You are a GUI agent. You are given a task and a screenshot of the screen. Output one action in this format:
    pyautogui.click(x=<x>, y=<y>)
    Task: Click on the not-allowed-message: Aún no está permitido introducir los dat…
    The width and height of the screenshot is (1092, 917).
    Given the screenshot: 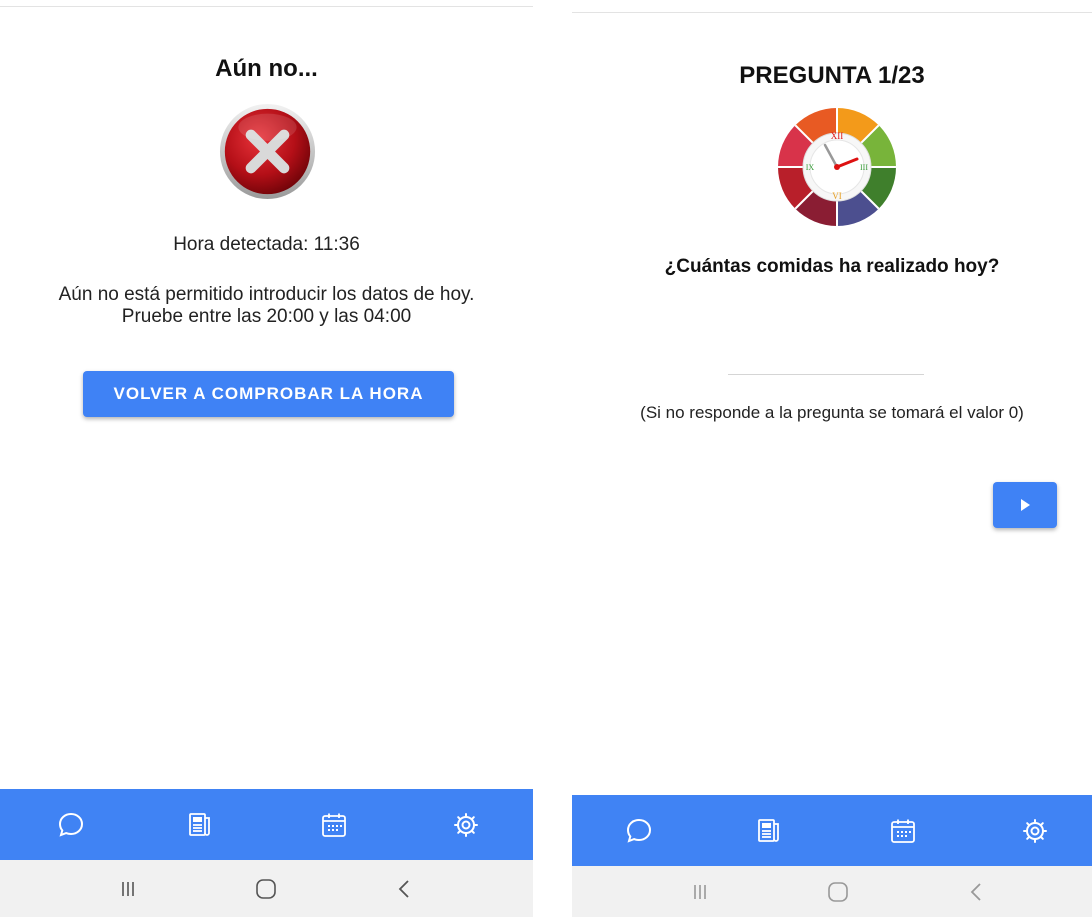 What is the action you would take?
    pyautogui.click(x=266, y=305)
    